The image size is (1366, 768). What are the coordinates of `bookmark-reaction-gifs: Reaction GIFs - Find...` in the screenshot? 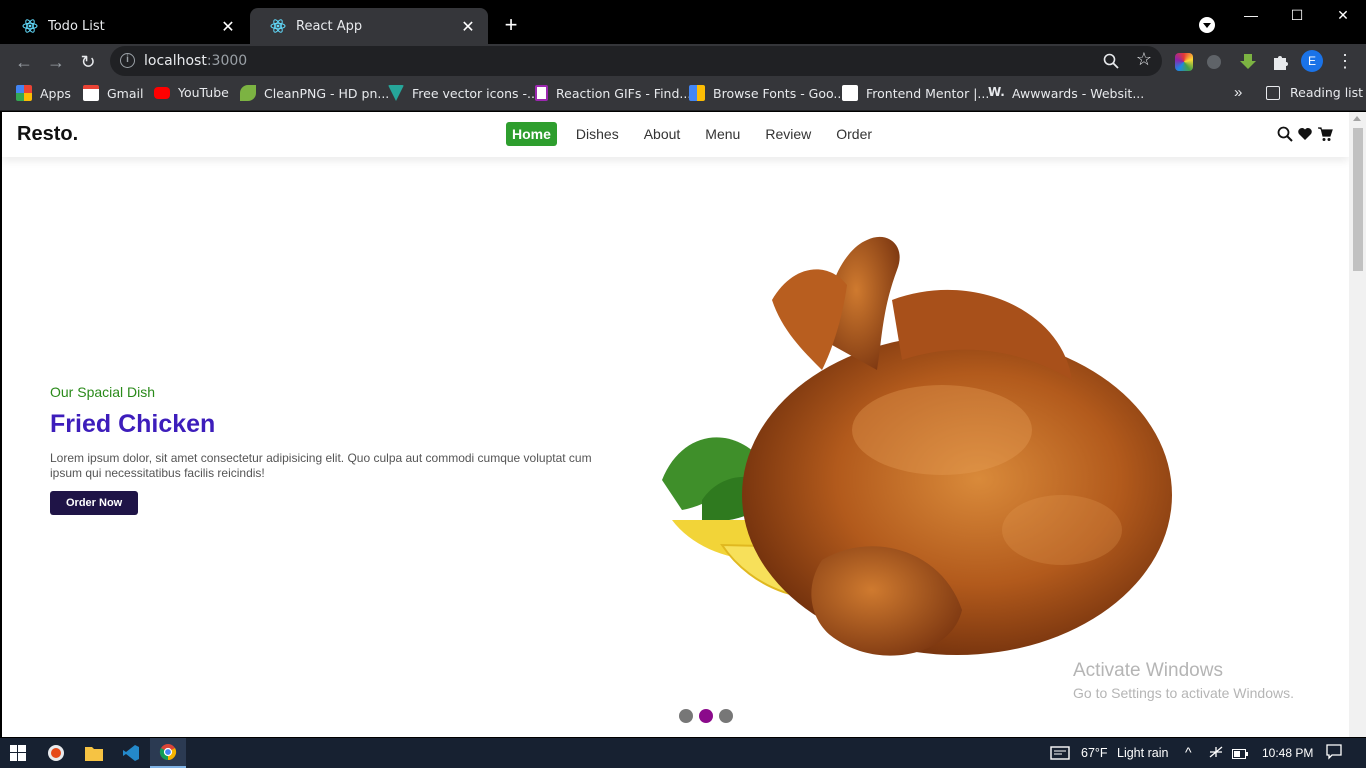 It's located at (613, 93).